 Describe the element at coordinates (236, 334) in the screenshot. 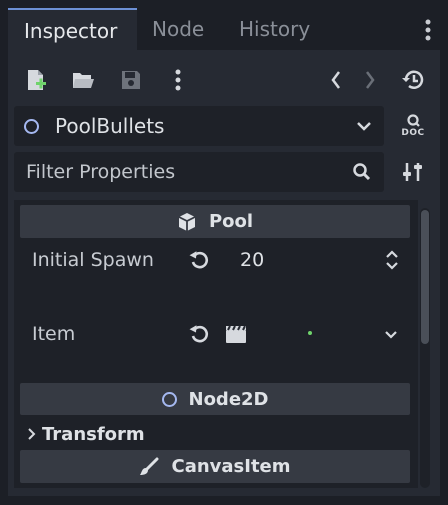

I see `packed-scene-icon` at that location.